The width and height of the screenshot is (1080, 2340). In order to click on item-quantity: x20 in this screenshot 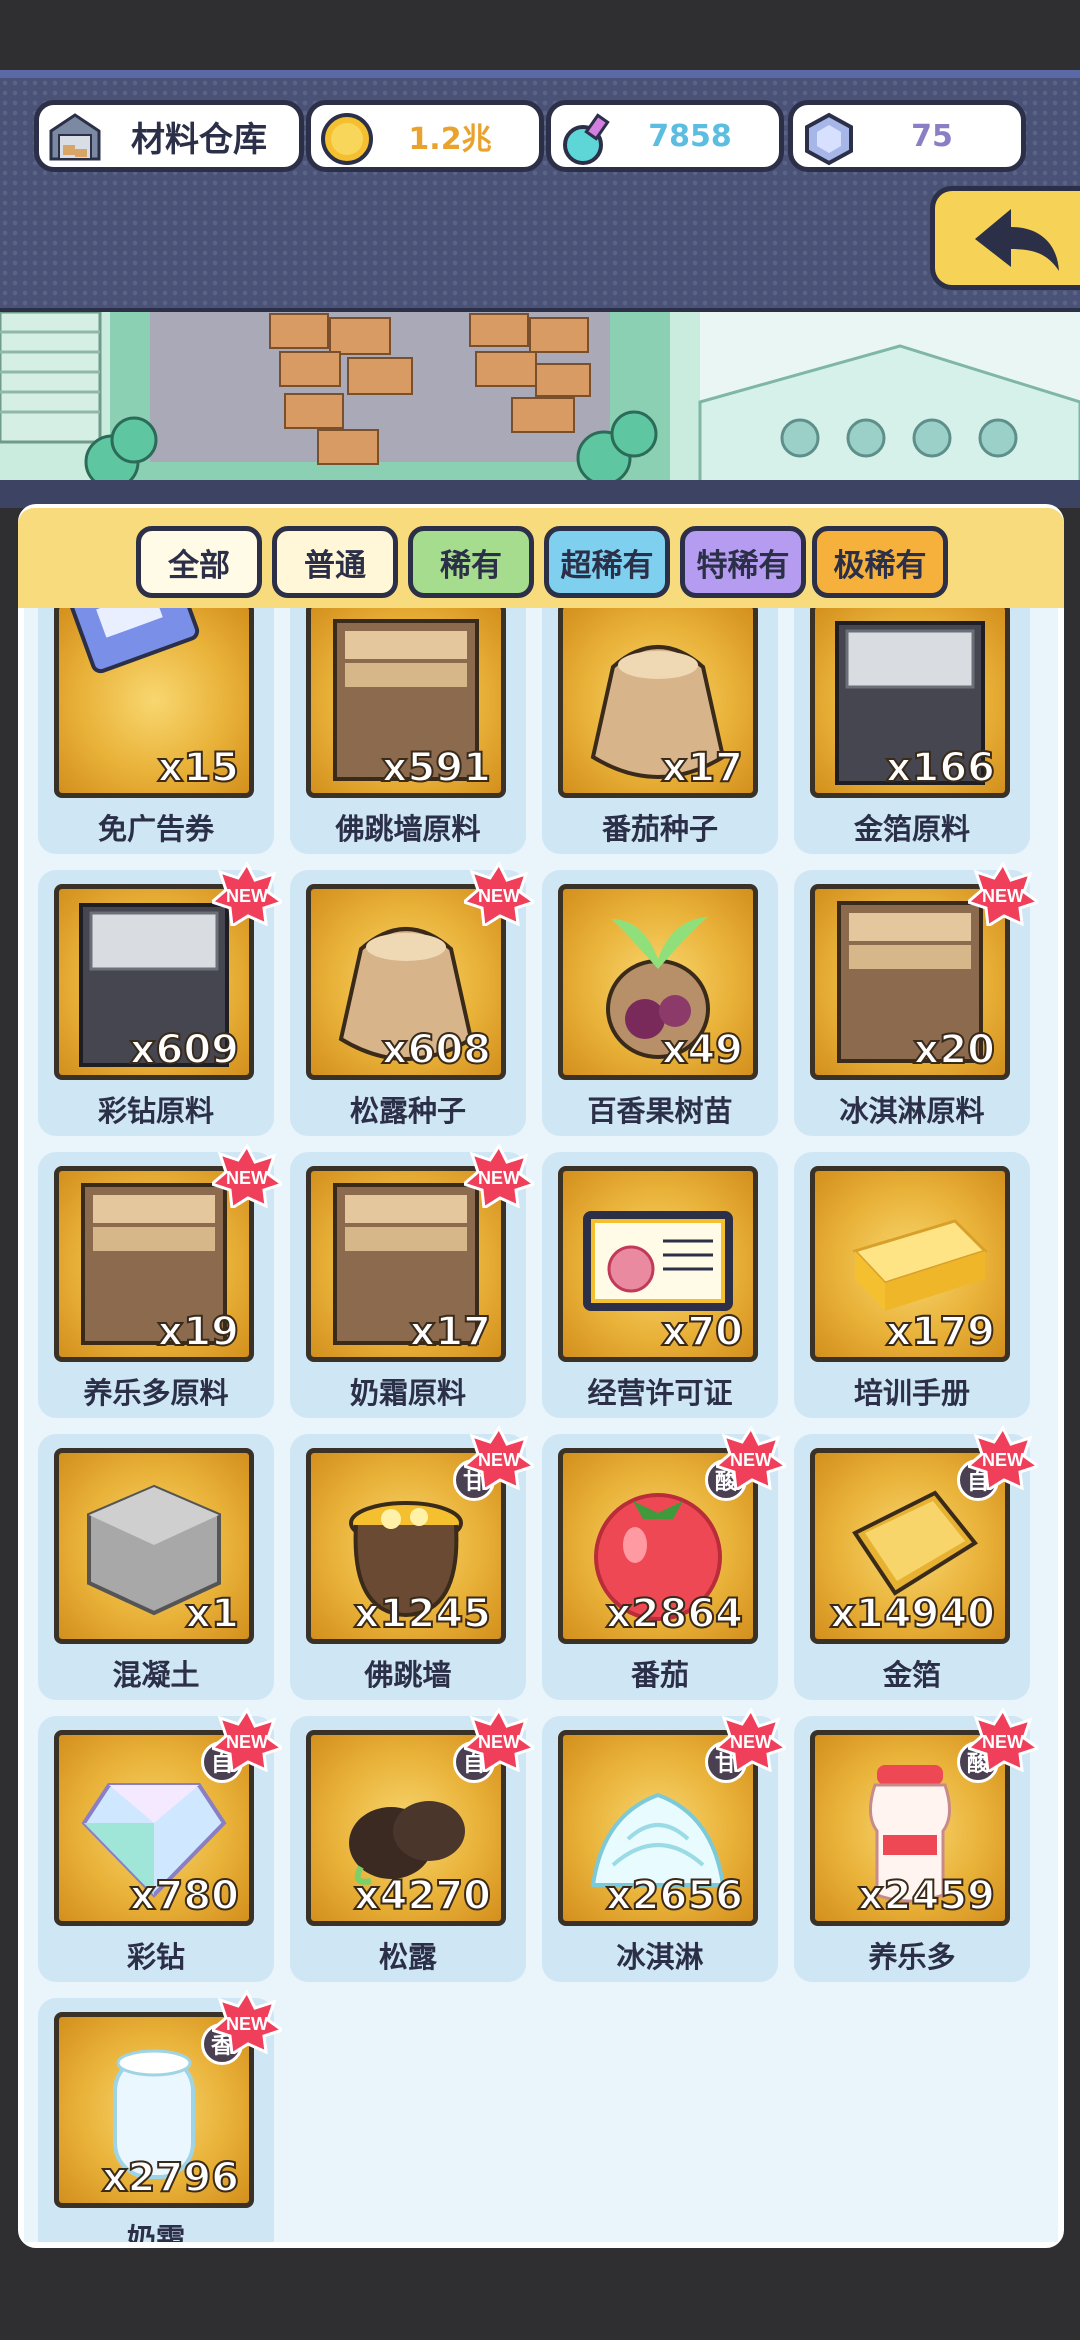, I will do `click(954, 1050)`.